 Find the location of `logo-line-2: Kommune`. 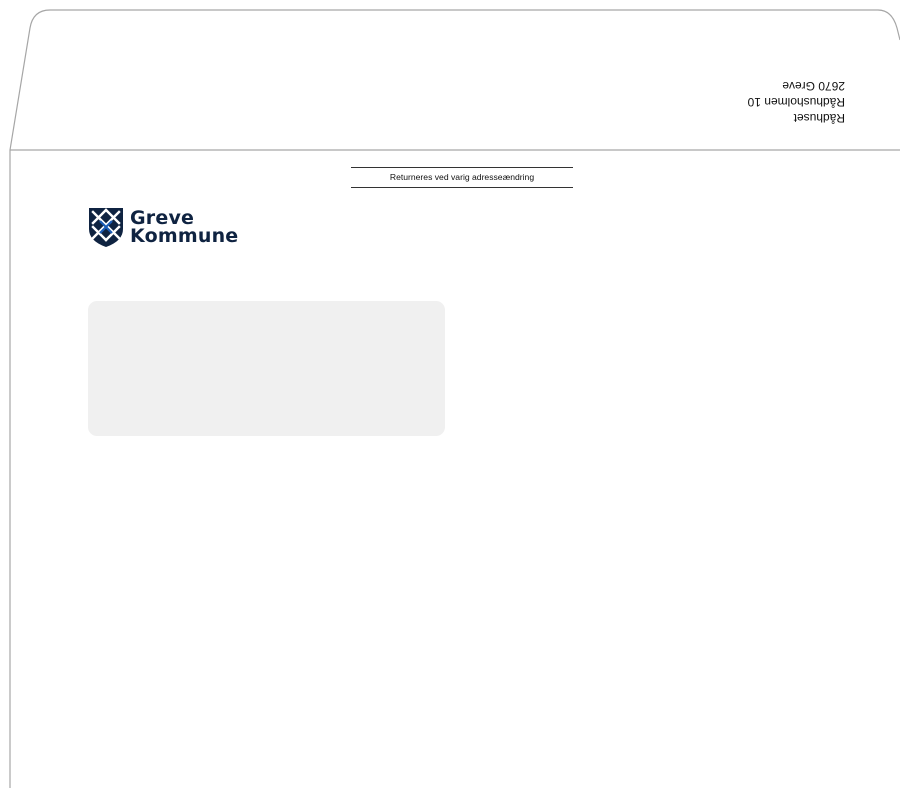

logo-line-2: Kommune is located at coordinates (184, 236).